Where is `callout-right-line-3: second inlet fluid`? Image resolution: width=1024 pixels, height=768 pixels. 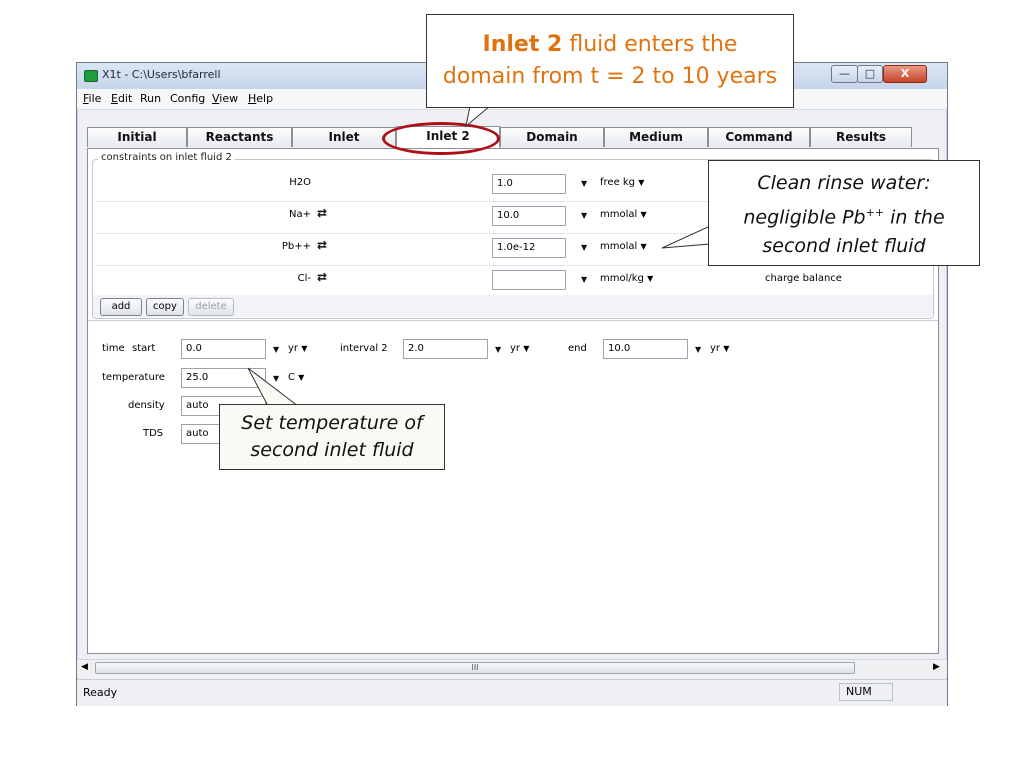 callout-right-line-3: second inlet fluid is located at coordinates (844, 246).